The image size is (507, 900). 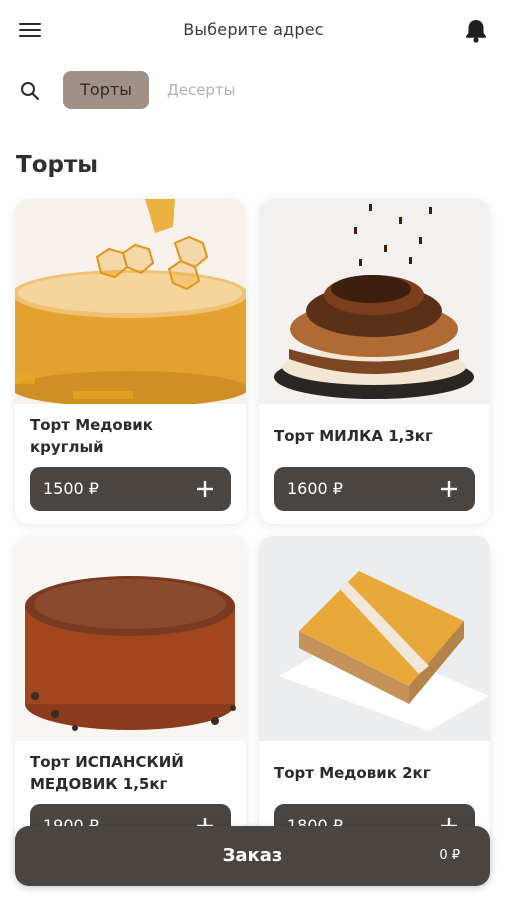 I want to click on order-button: Заказ 0 ₽, so click(x=252, y=856).